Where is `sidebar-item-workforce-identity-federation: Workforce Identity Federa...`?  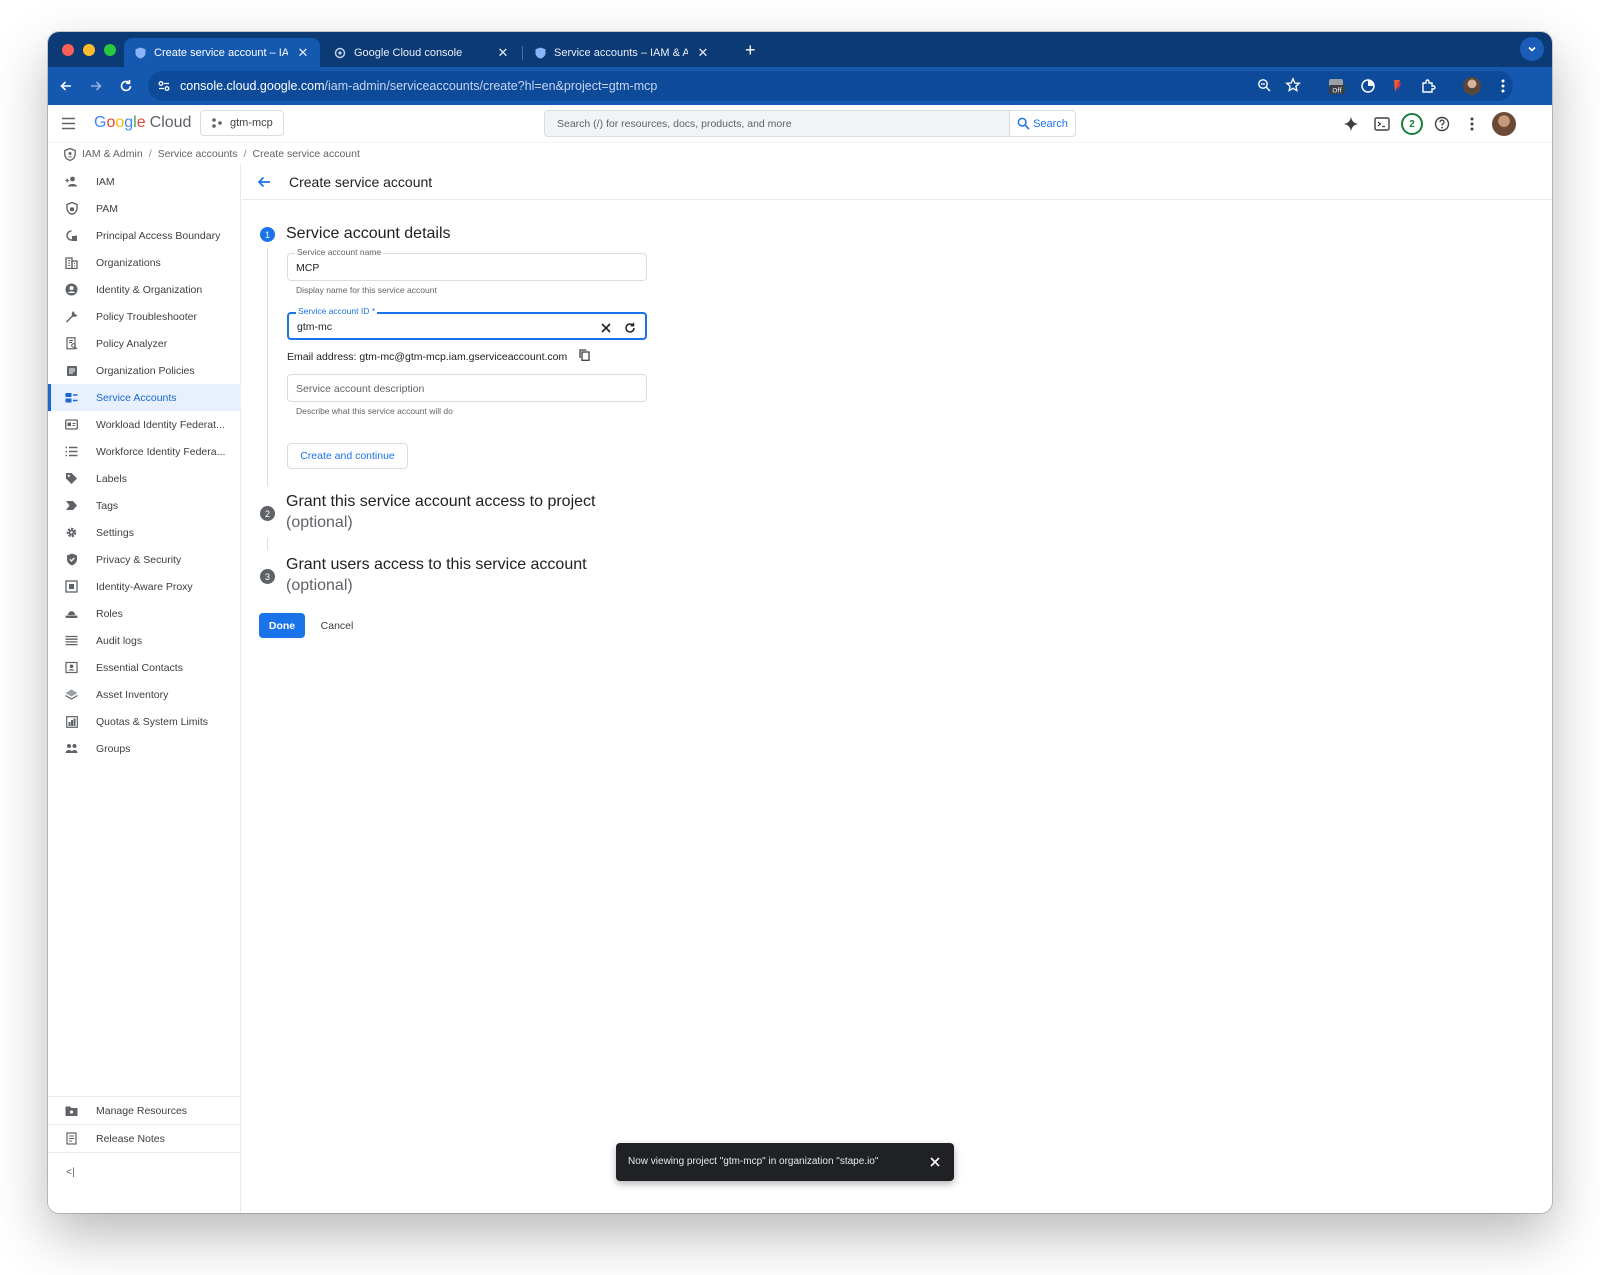
sidebar-item-workforce-identity-federation: Workforce Identity Federa... is located at coordinates (144, 451).